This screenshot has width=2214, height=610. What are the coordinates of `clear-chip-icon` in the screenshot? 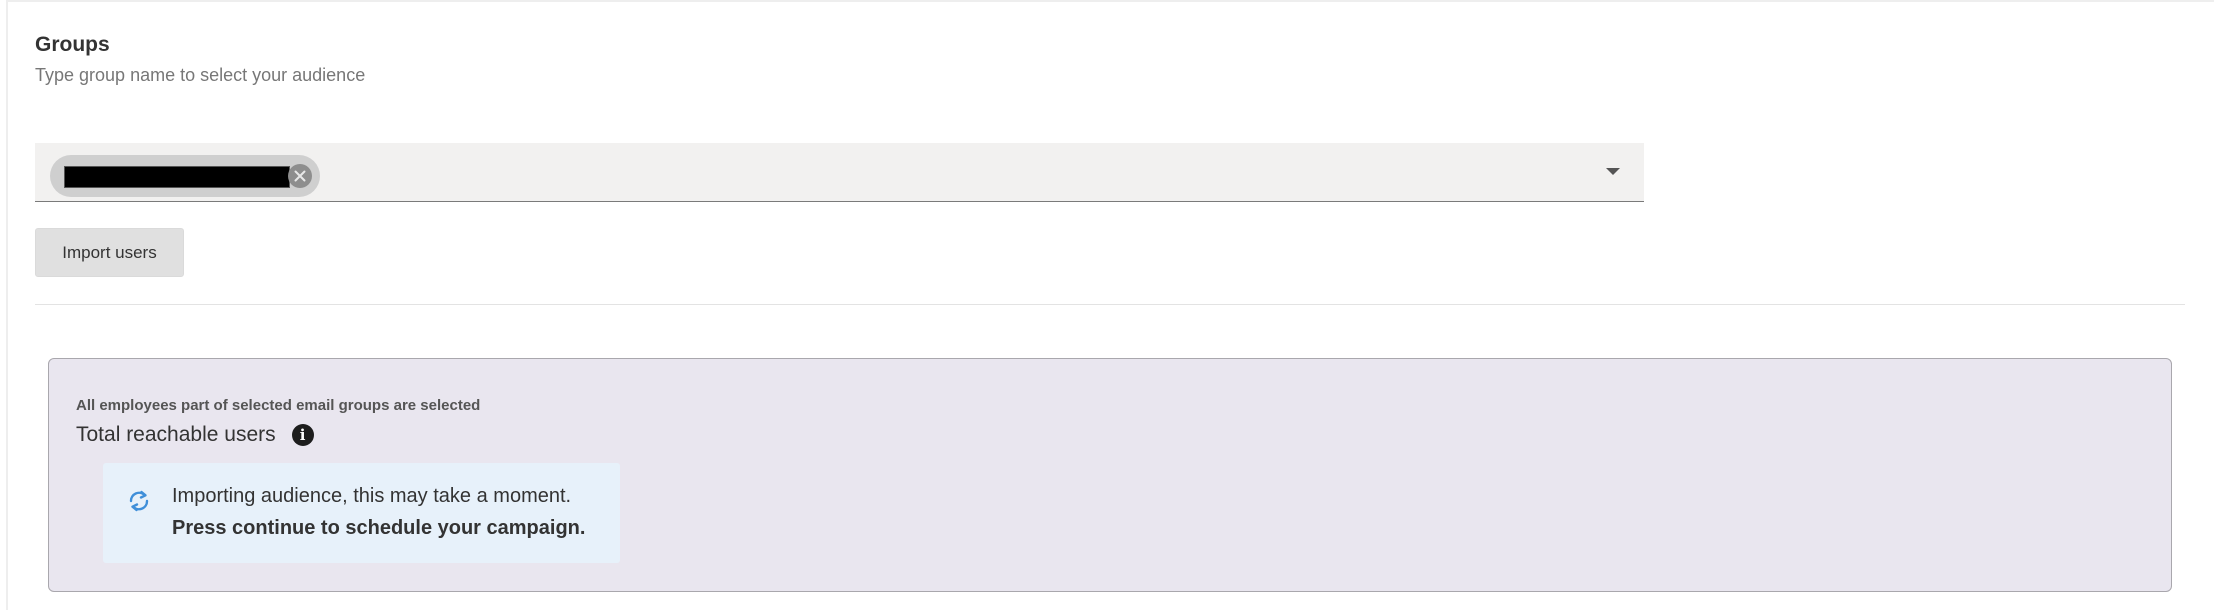 It's located at (300, 176).